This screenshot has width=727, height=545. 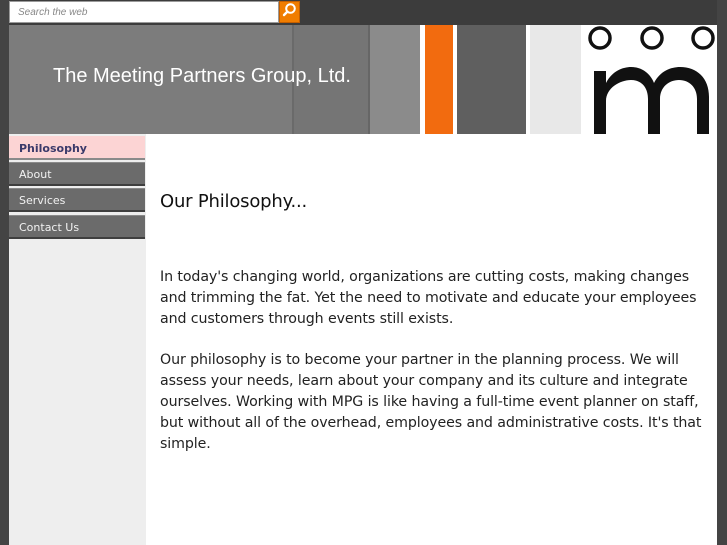 I want to click on search-bar, so click(x=154, y=12).